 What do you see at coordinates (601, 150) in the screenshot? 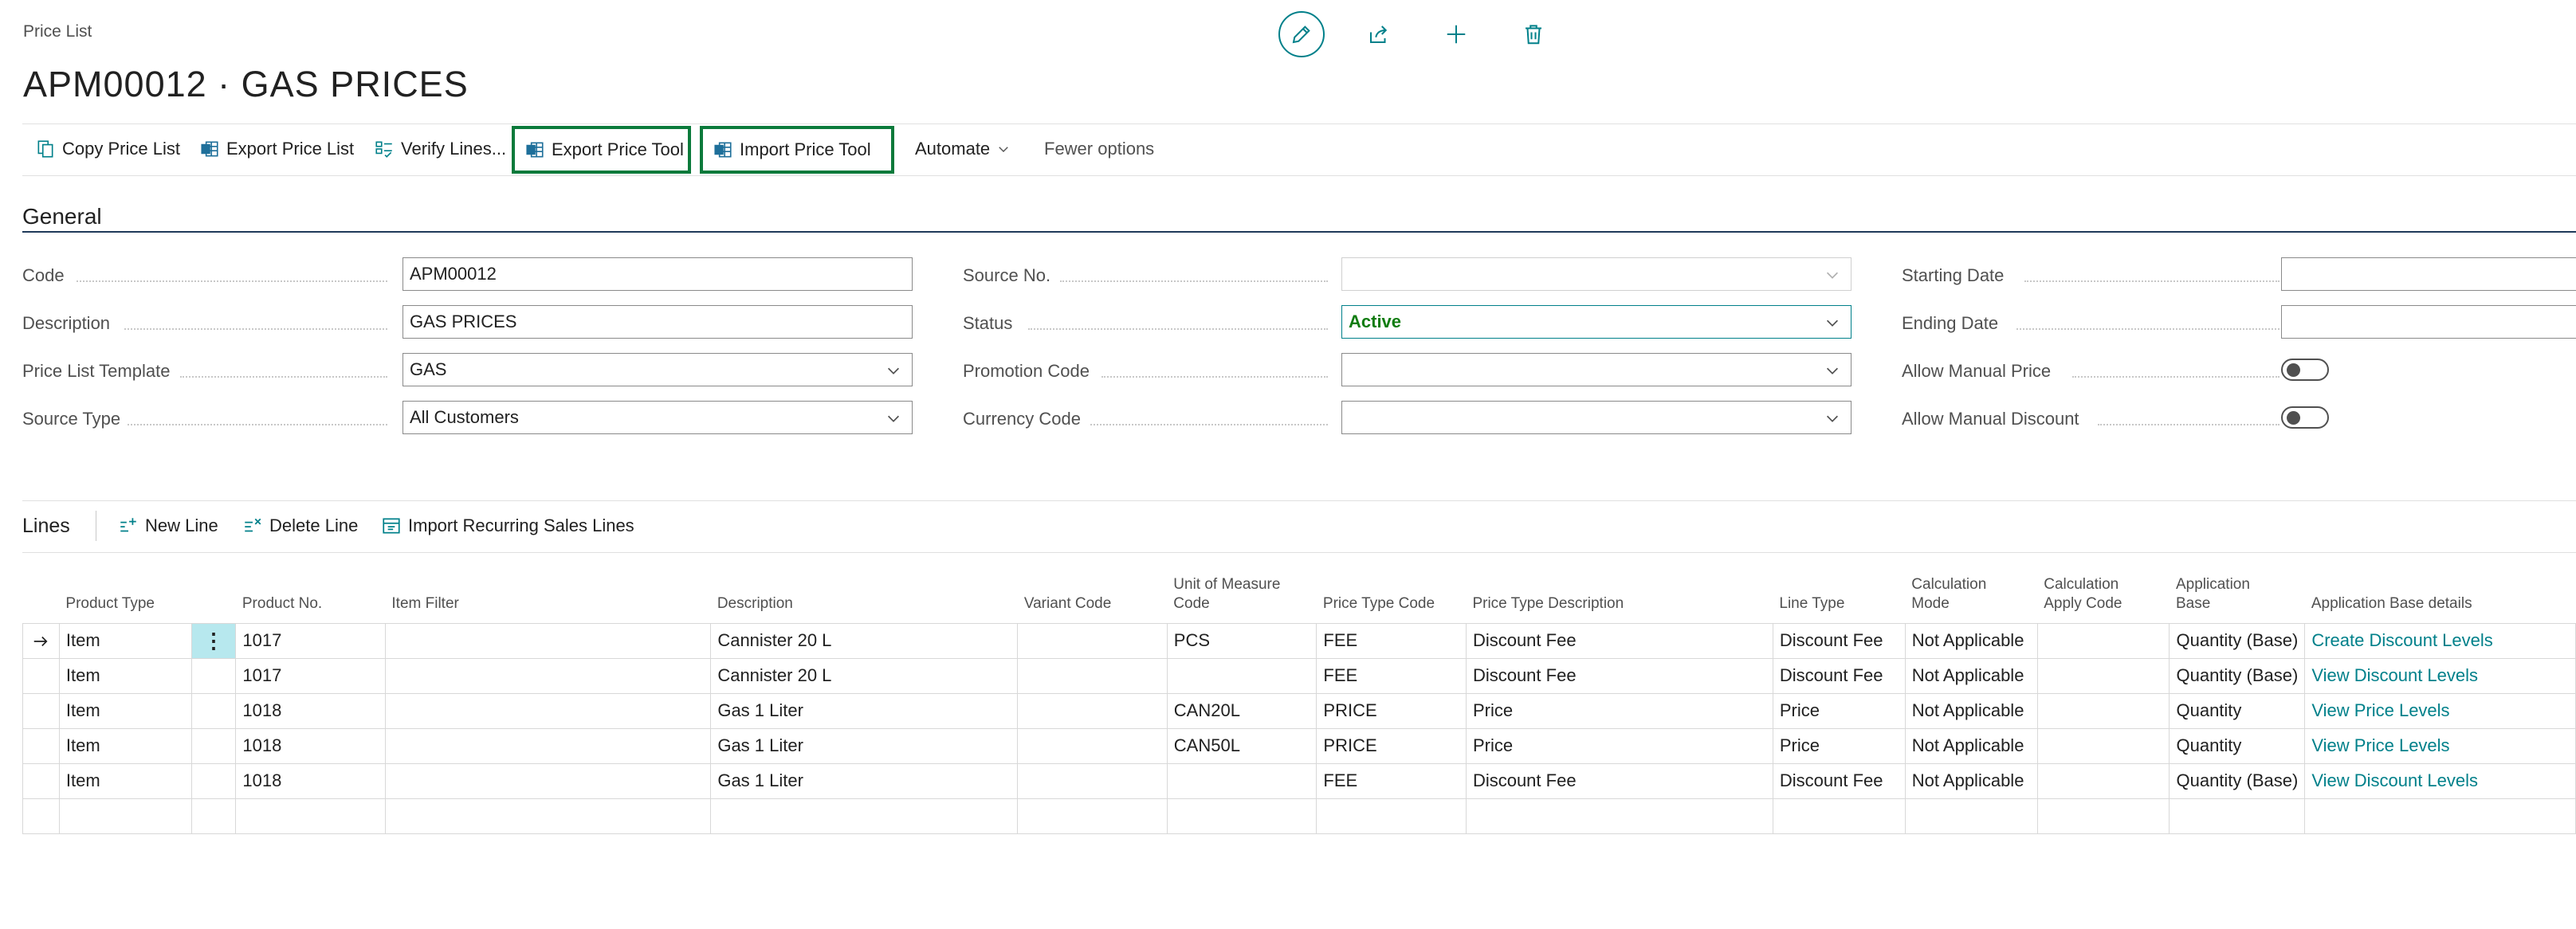
I see `export-price-tool-button: Export Price Tool` at bounding box center [601, 150].